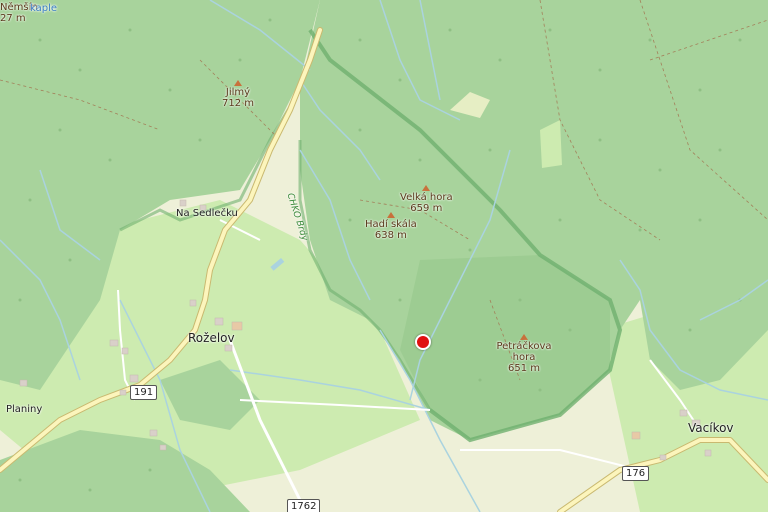 This screenshot has width=768, height=512. Describe the element at coordinates (423, 342) in the screenshot. I see `location-marker` at that location.